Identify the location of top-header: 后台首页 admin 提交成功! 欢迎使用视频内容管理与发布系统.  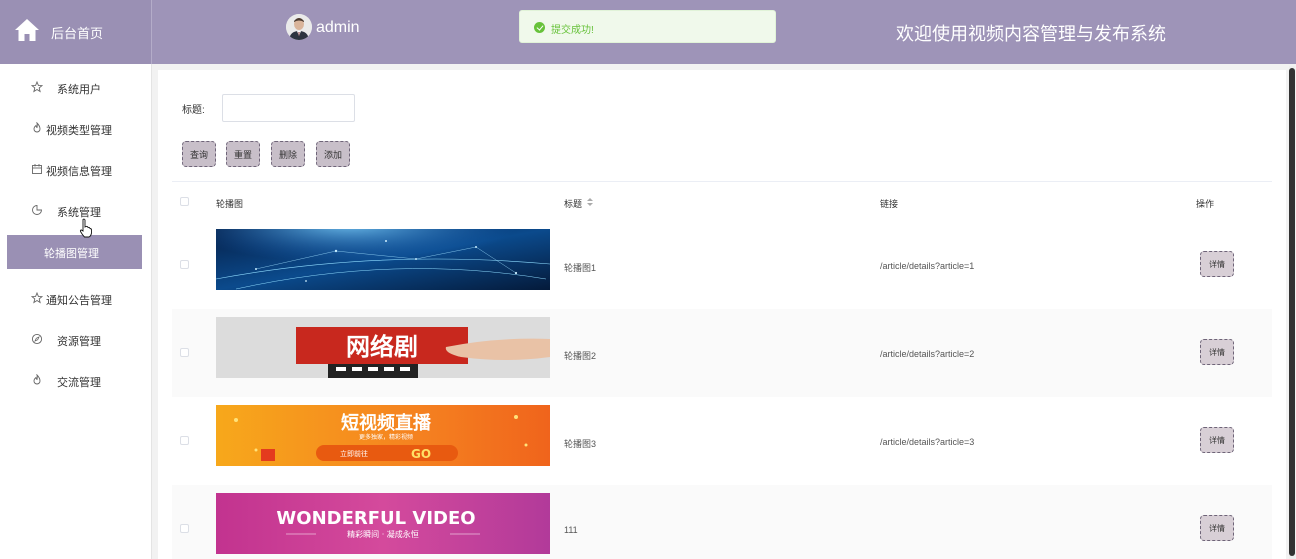
(648, 32).